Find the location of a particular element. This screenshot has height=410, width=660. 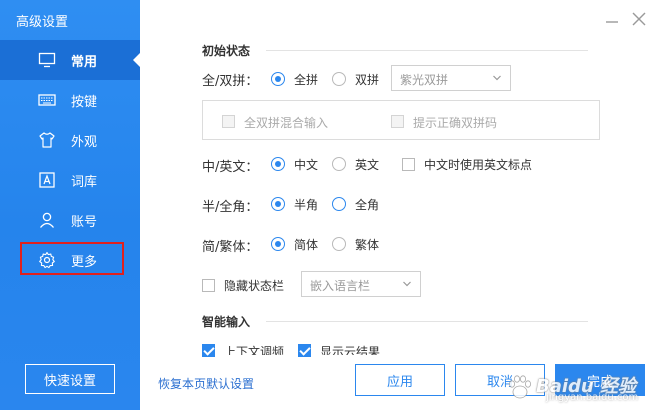

radio-label: 双拼 is located at coordinates (367, 80).